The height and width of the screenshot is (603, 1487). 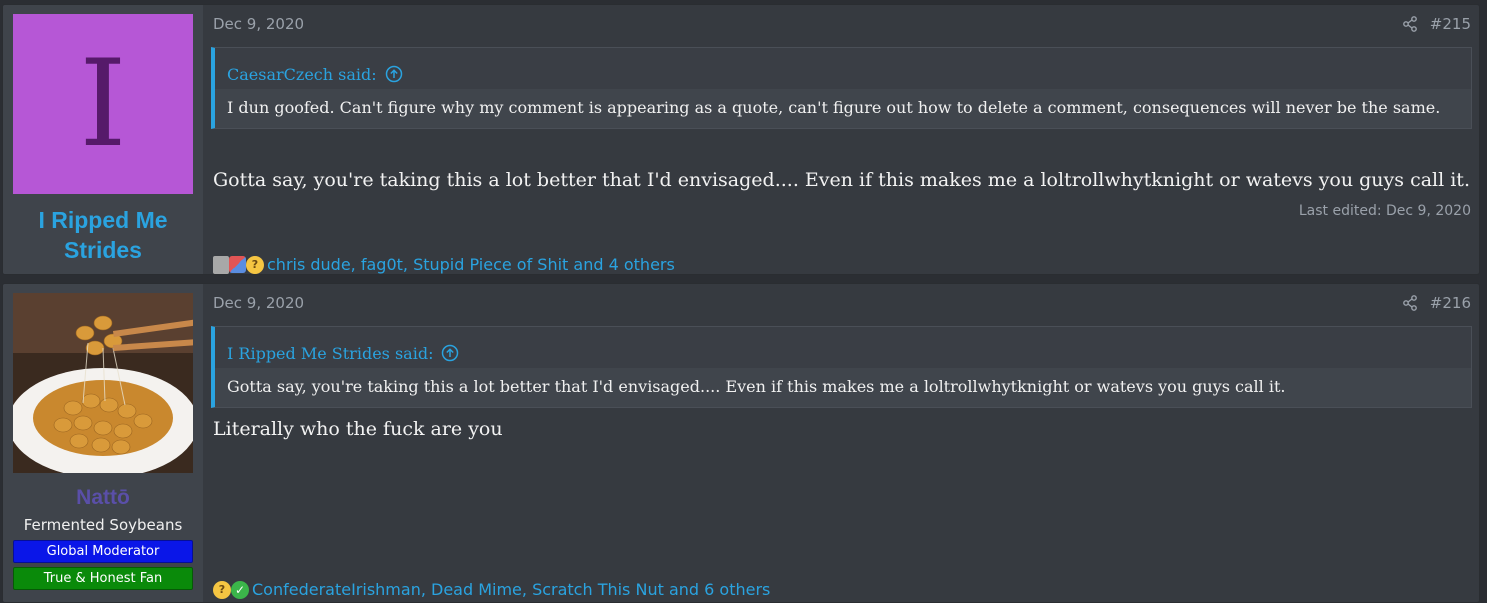 I want to click on username: Nattō, so click(x=103, y=498).